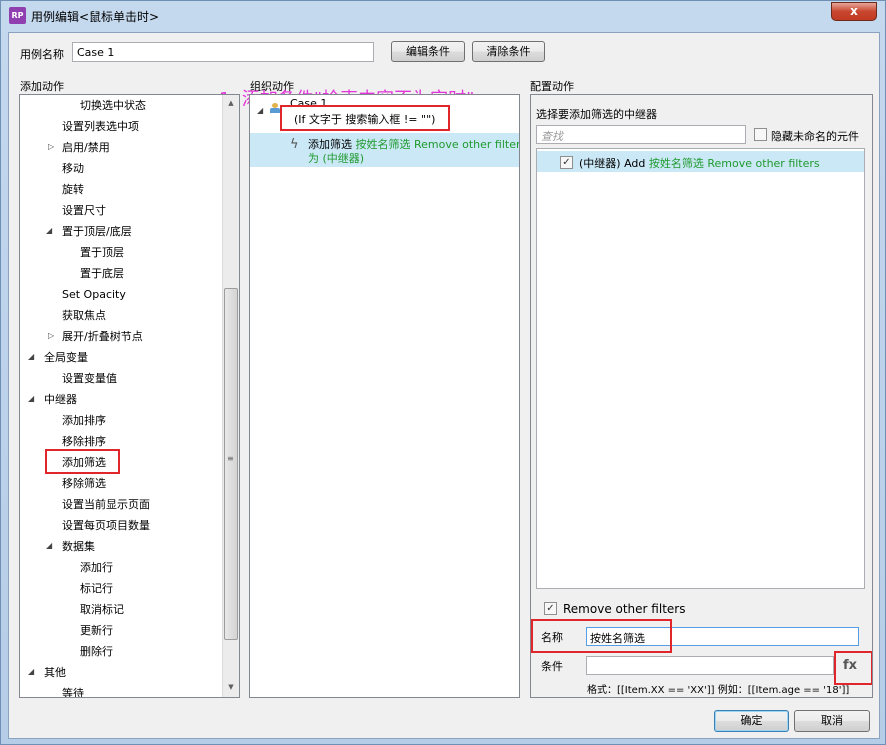  Describe the element at coordinates (710, 665) in the screenshot. I see `condition-input` at that location.